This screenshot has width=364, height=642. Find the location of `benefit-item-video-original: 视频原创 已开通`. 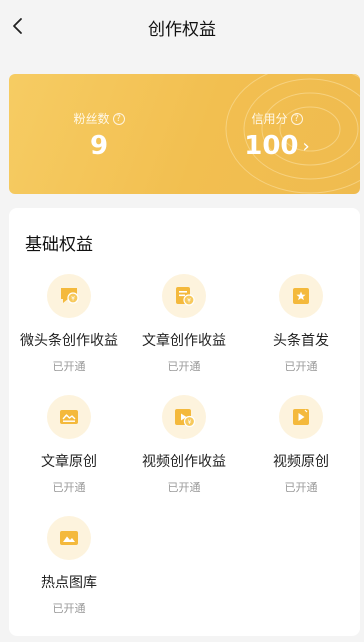

benefit-item-video-original: 视频原创 已开通 is located at coordinates (301, 445).